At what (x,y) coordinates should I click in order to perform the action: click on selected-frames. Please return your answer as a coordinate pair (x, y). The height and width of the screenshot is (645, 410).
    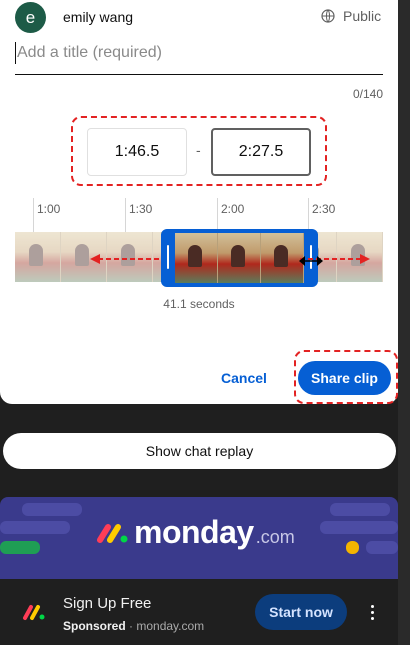
    Looking at the image, I should click on (239, 258).